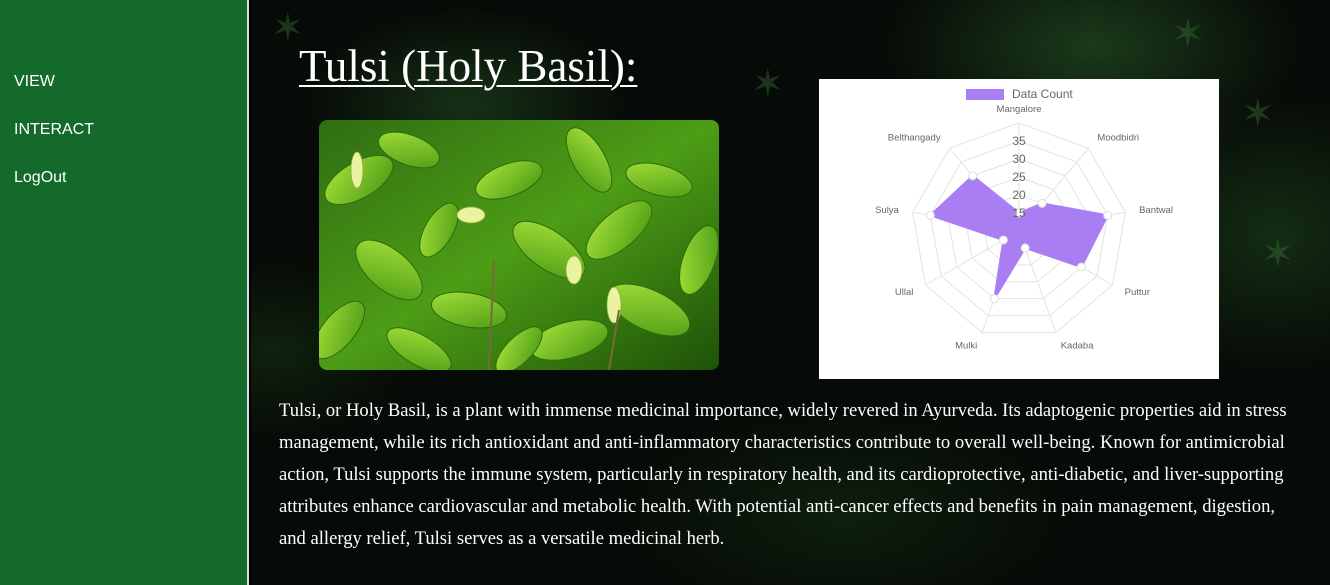 The image size is (1330, 585). What do you see at coordinates (1019, 195) in the screenshot?
I see `radar-tick-label: 20` at bounding box center [1019, 195].